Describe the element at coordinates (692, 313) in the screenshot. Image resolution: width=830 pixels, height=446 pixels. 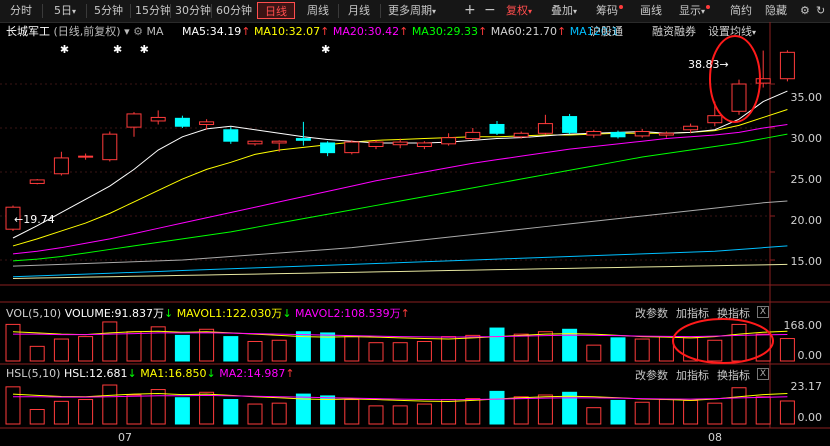
I see `vol-add-indicator-button: 加指标` at that location.